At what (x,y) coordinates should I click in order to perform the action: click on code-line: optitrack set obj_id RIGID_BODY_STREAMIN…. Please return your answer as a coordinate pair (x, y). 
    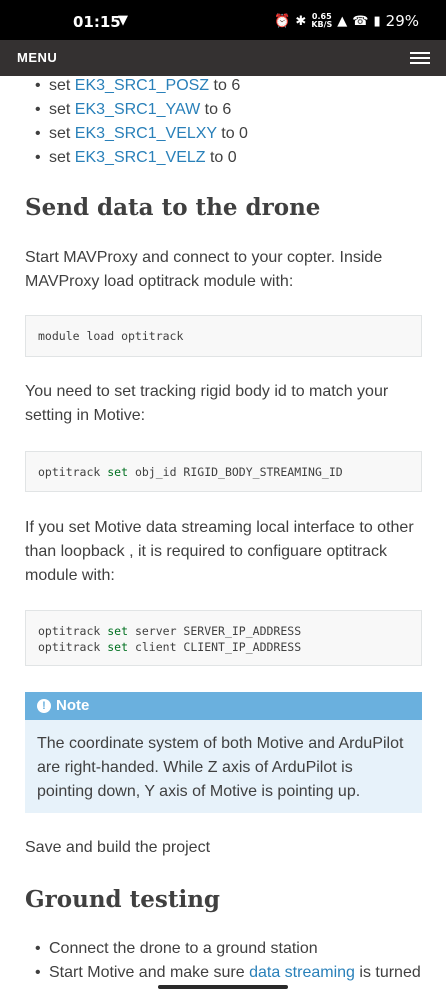
    Looking at the image, I should click on (190, 472).